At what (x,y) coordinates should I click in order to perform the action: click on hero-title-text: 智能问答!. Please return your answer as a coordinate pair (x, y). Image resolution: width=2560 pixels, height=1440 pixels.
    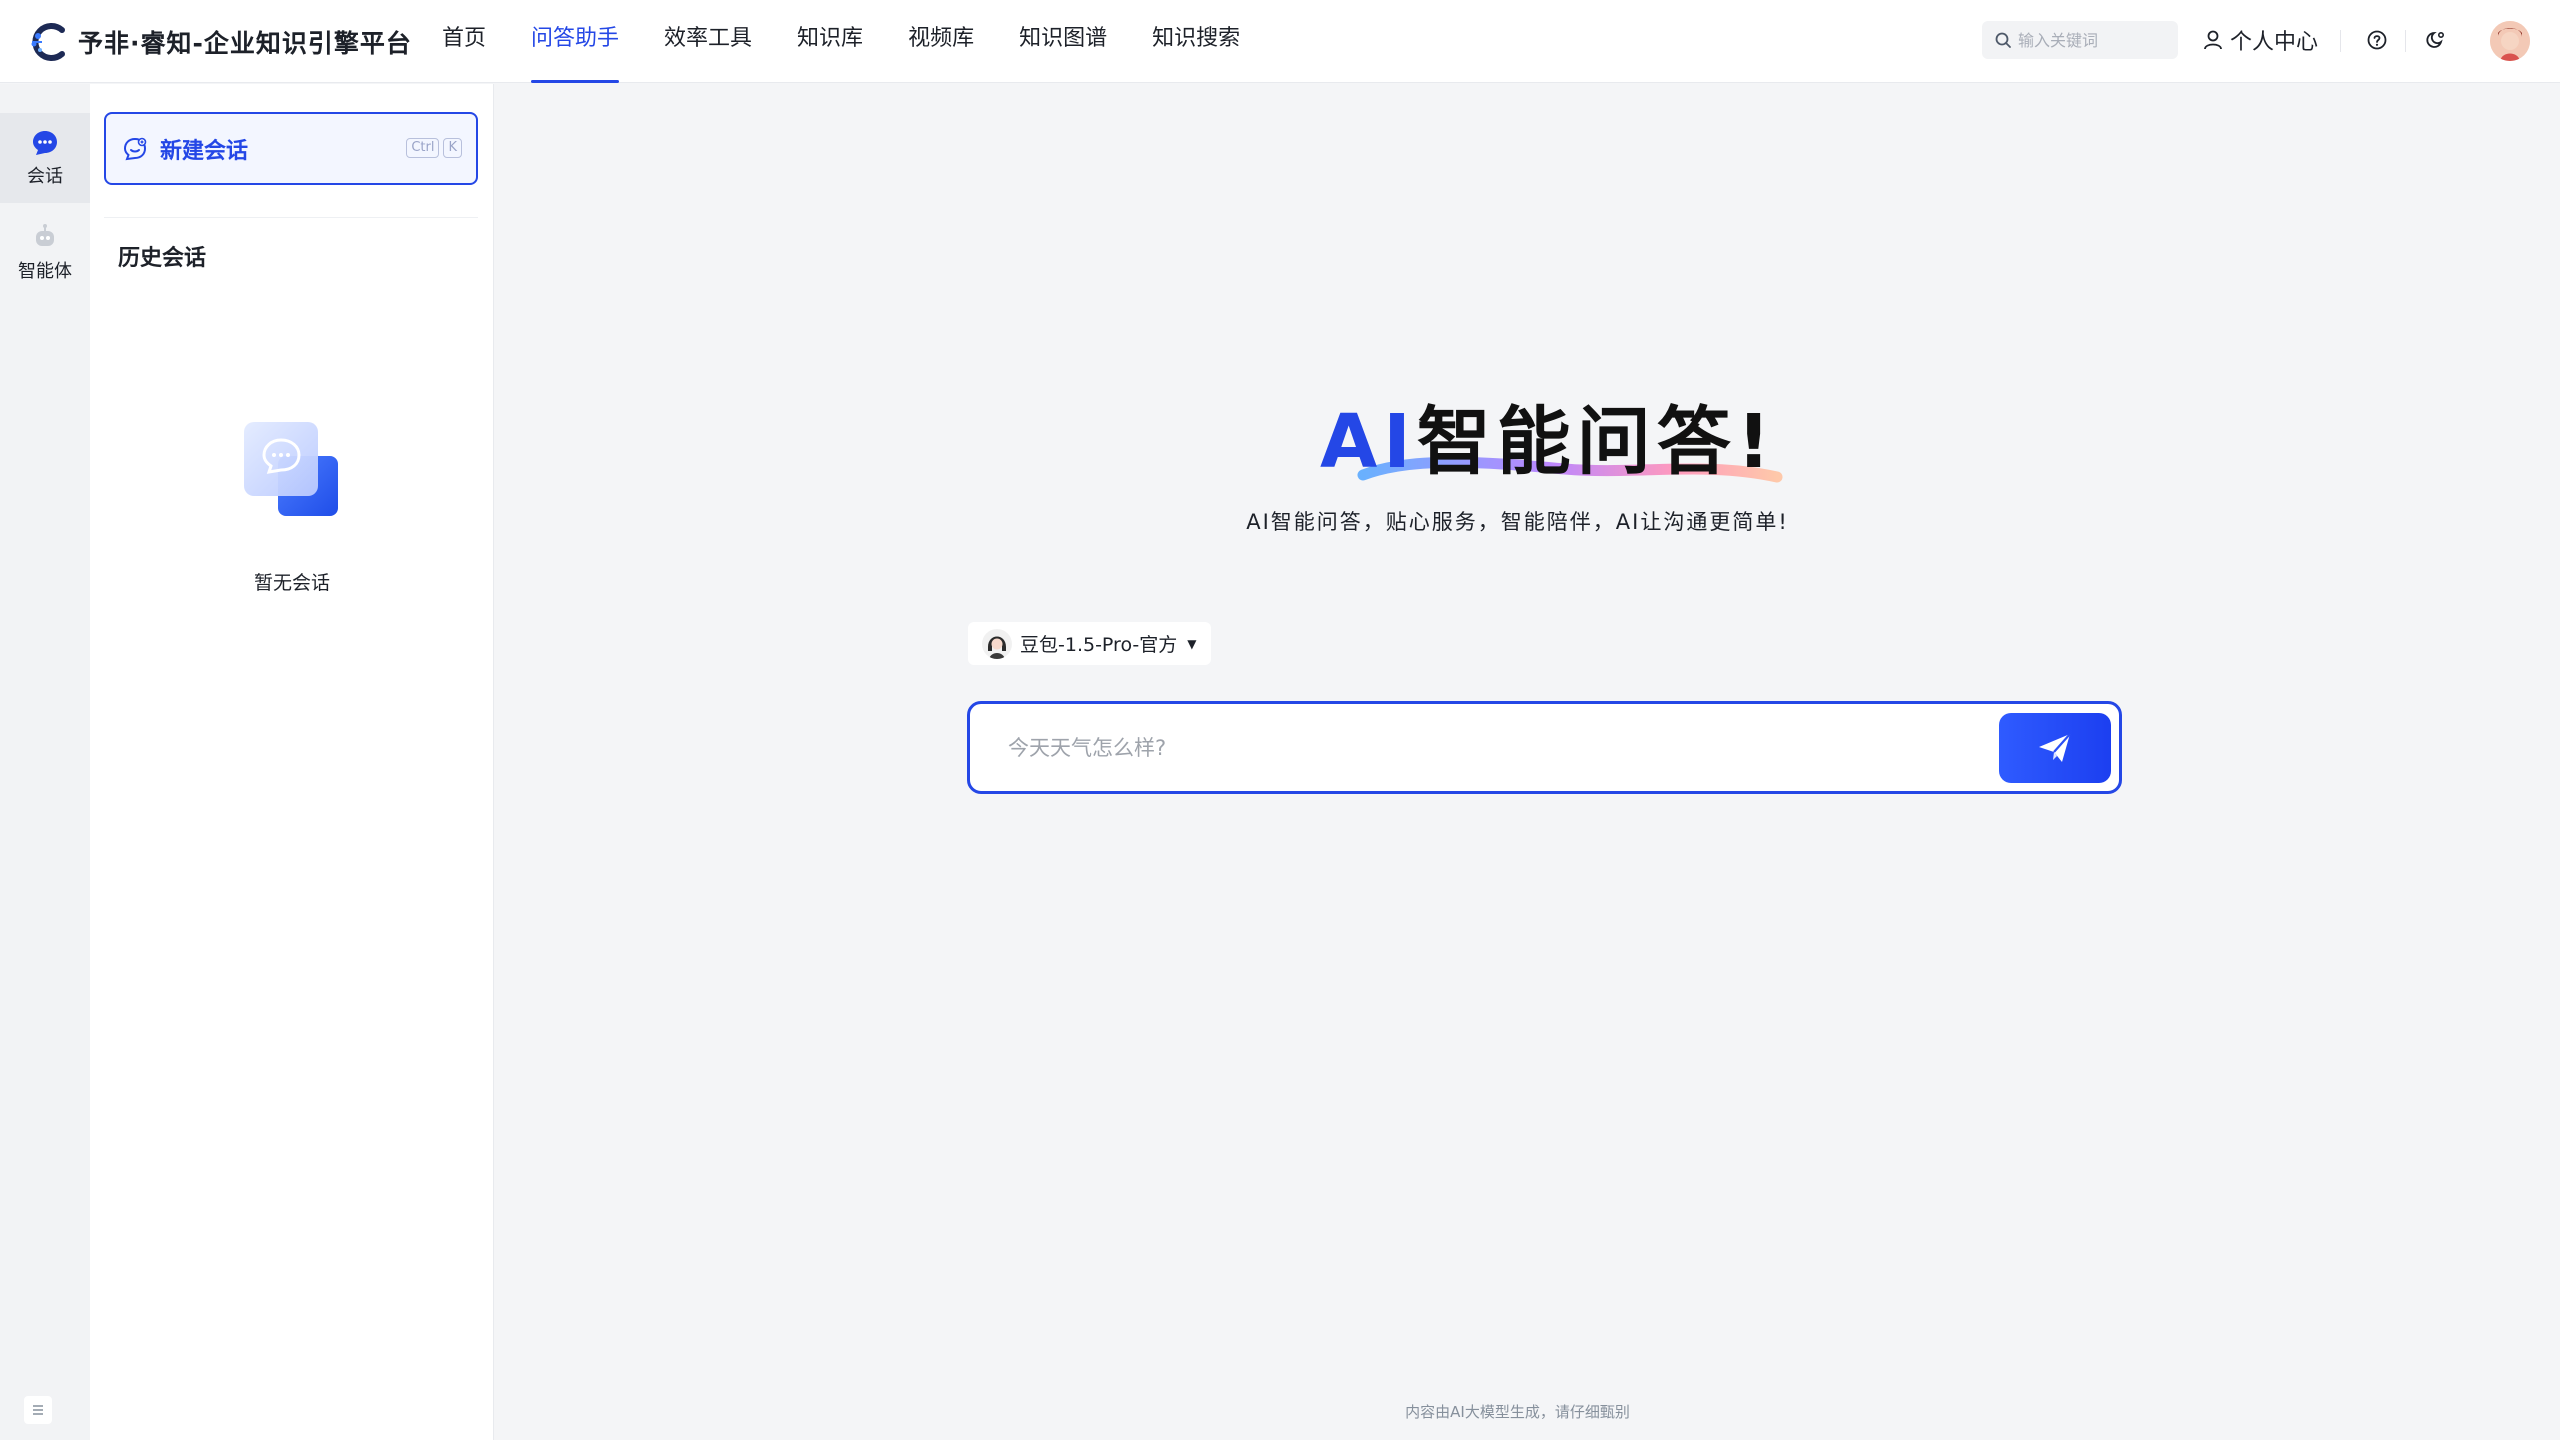
    Looking at the image, I should click on (1596, 442).